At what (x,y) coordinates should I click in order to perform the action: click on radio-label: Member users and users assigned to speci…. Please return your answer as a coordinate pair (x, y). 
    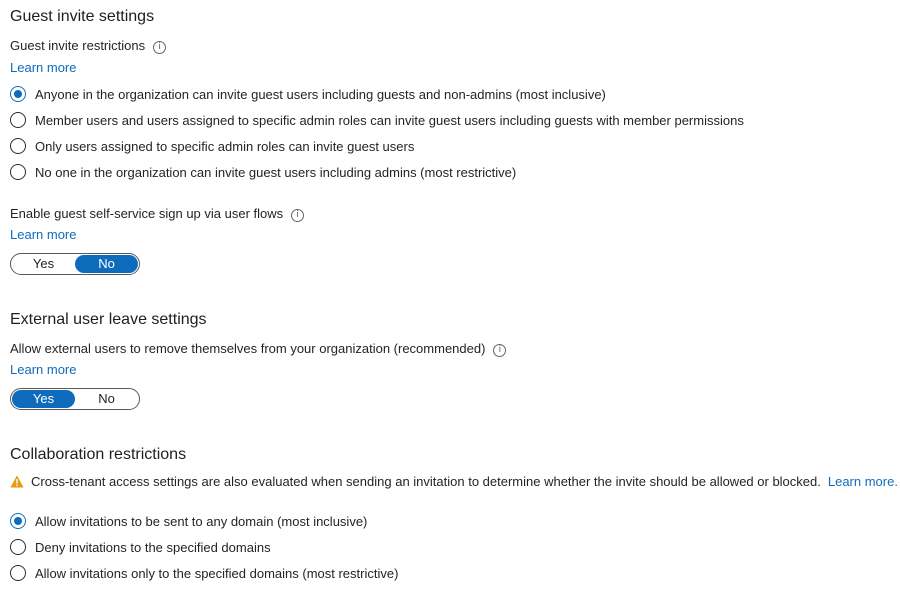
    Looking at the image, I should click on (389, 120).